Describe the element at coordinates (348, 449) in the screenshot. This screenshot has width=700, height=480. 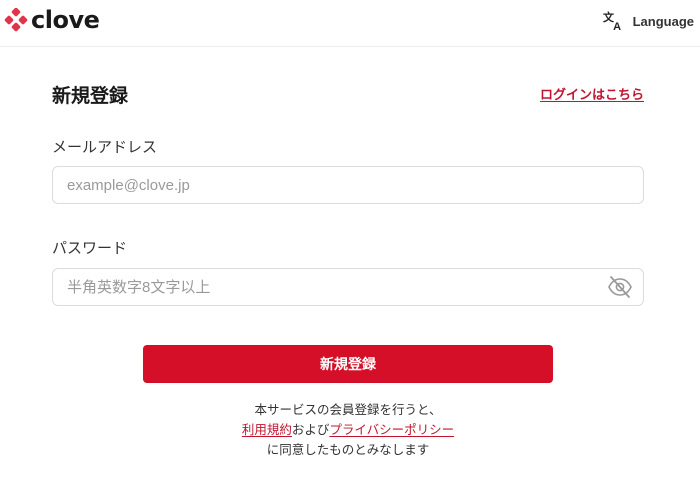
I see `terms-line-3: に同意したものとみなします` at that location.